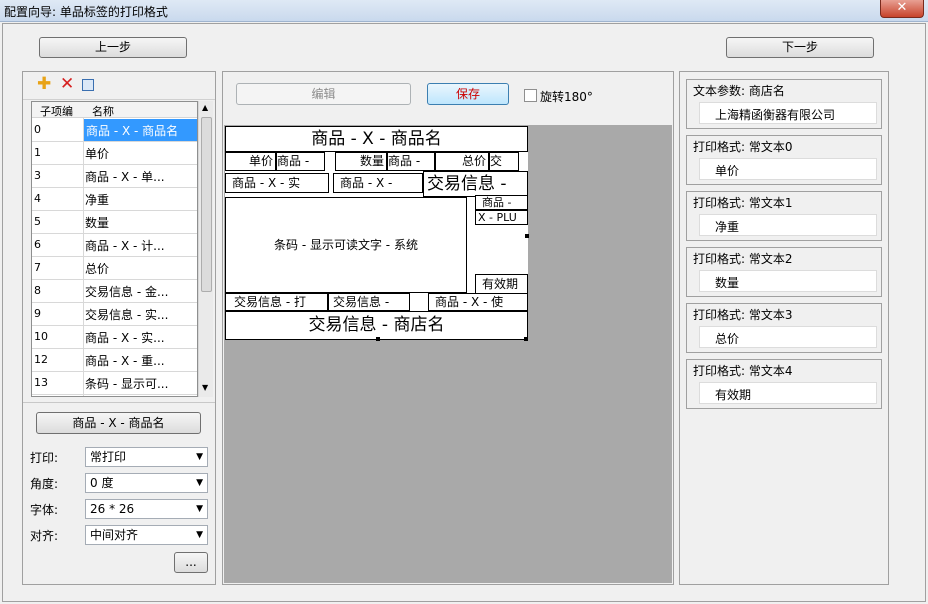 The width and height of the screenshot is (928, 604). What do you see at coordinates (411, 161) in the screenshot?
I see `preview-qty-value: 商品 -` at bounding box center [411, 161].